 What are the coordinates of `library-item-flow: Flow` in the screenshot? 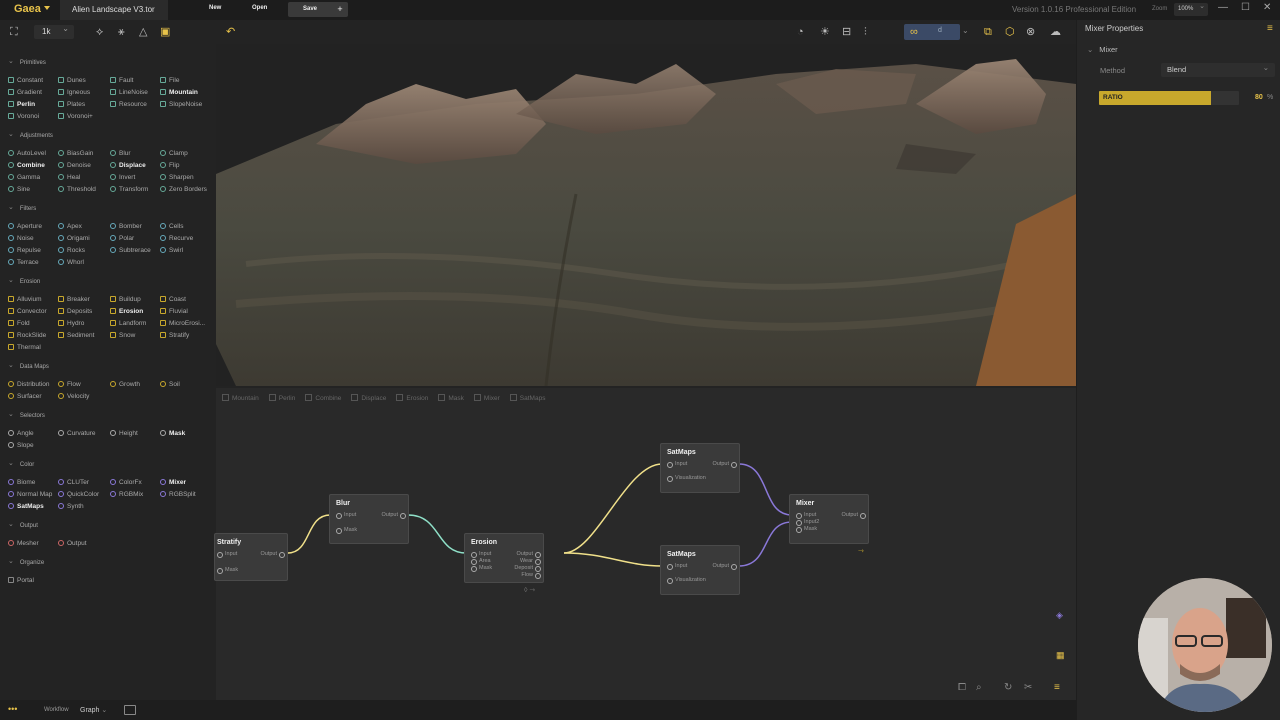 It's located at (69, 384).